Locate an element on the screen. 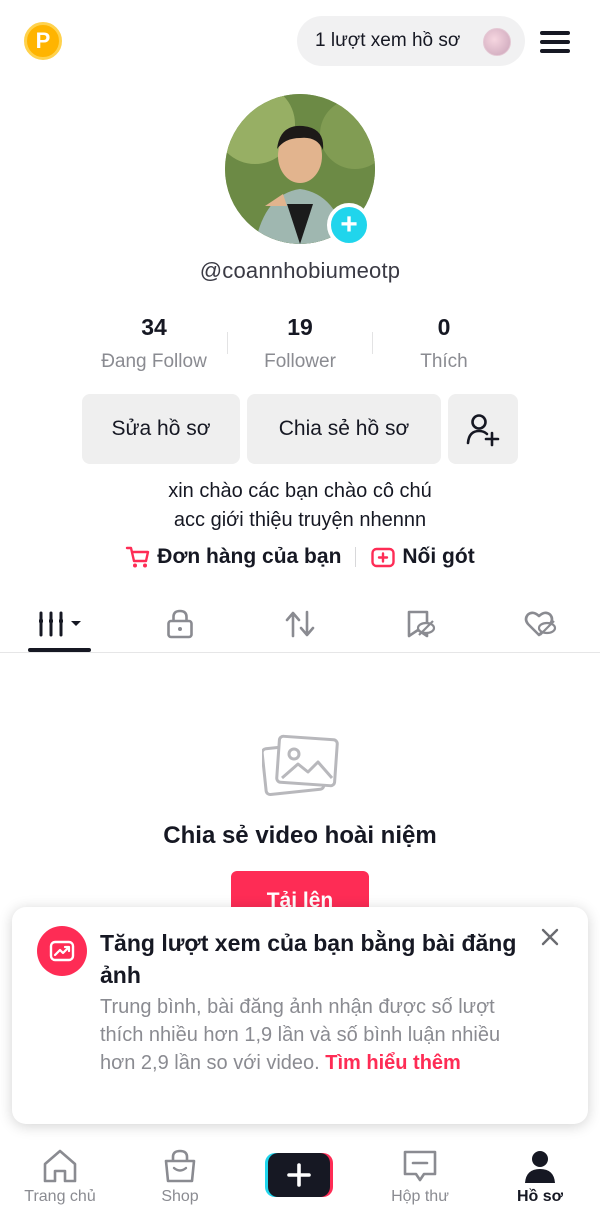  followers-label: Follower is located at coordinates (300, 361).